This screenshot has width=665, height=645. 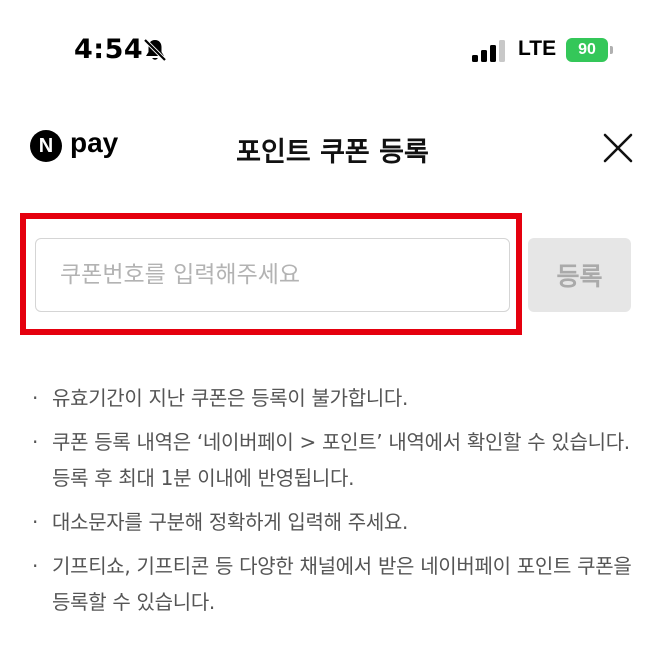 What do you see at coordinates (230, 522) in the screenshot?
I see `notice-text: 대소문자를 구분해 정확하게 입력해 주세요.` at bounding box center [230, 522].